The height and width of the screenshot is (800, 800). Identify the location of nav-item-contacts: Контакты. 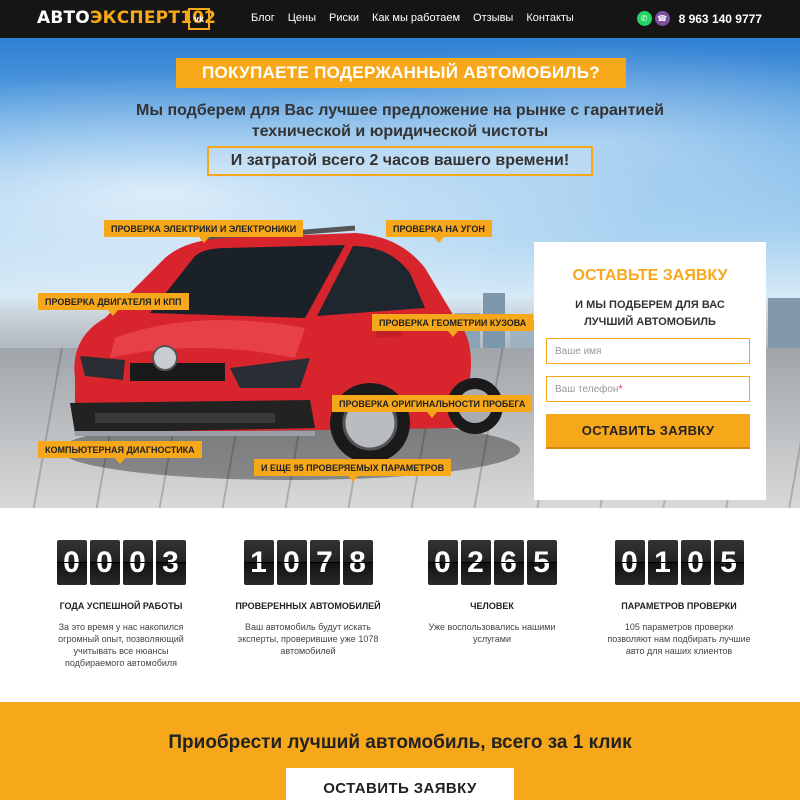
(550, 18).